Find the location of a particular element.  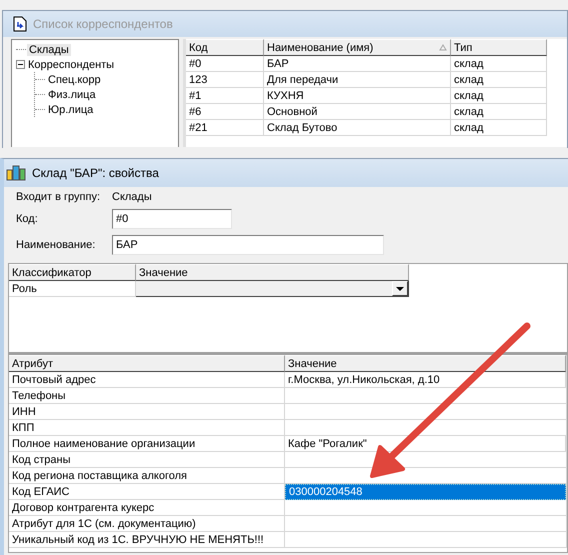

sort-icon is located at coordinates (443, 47).